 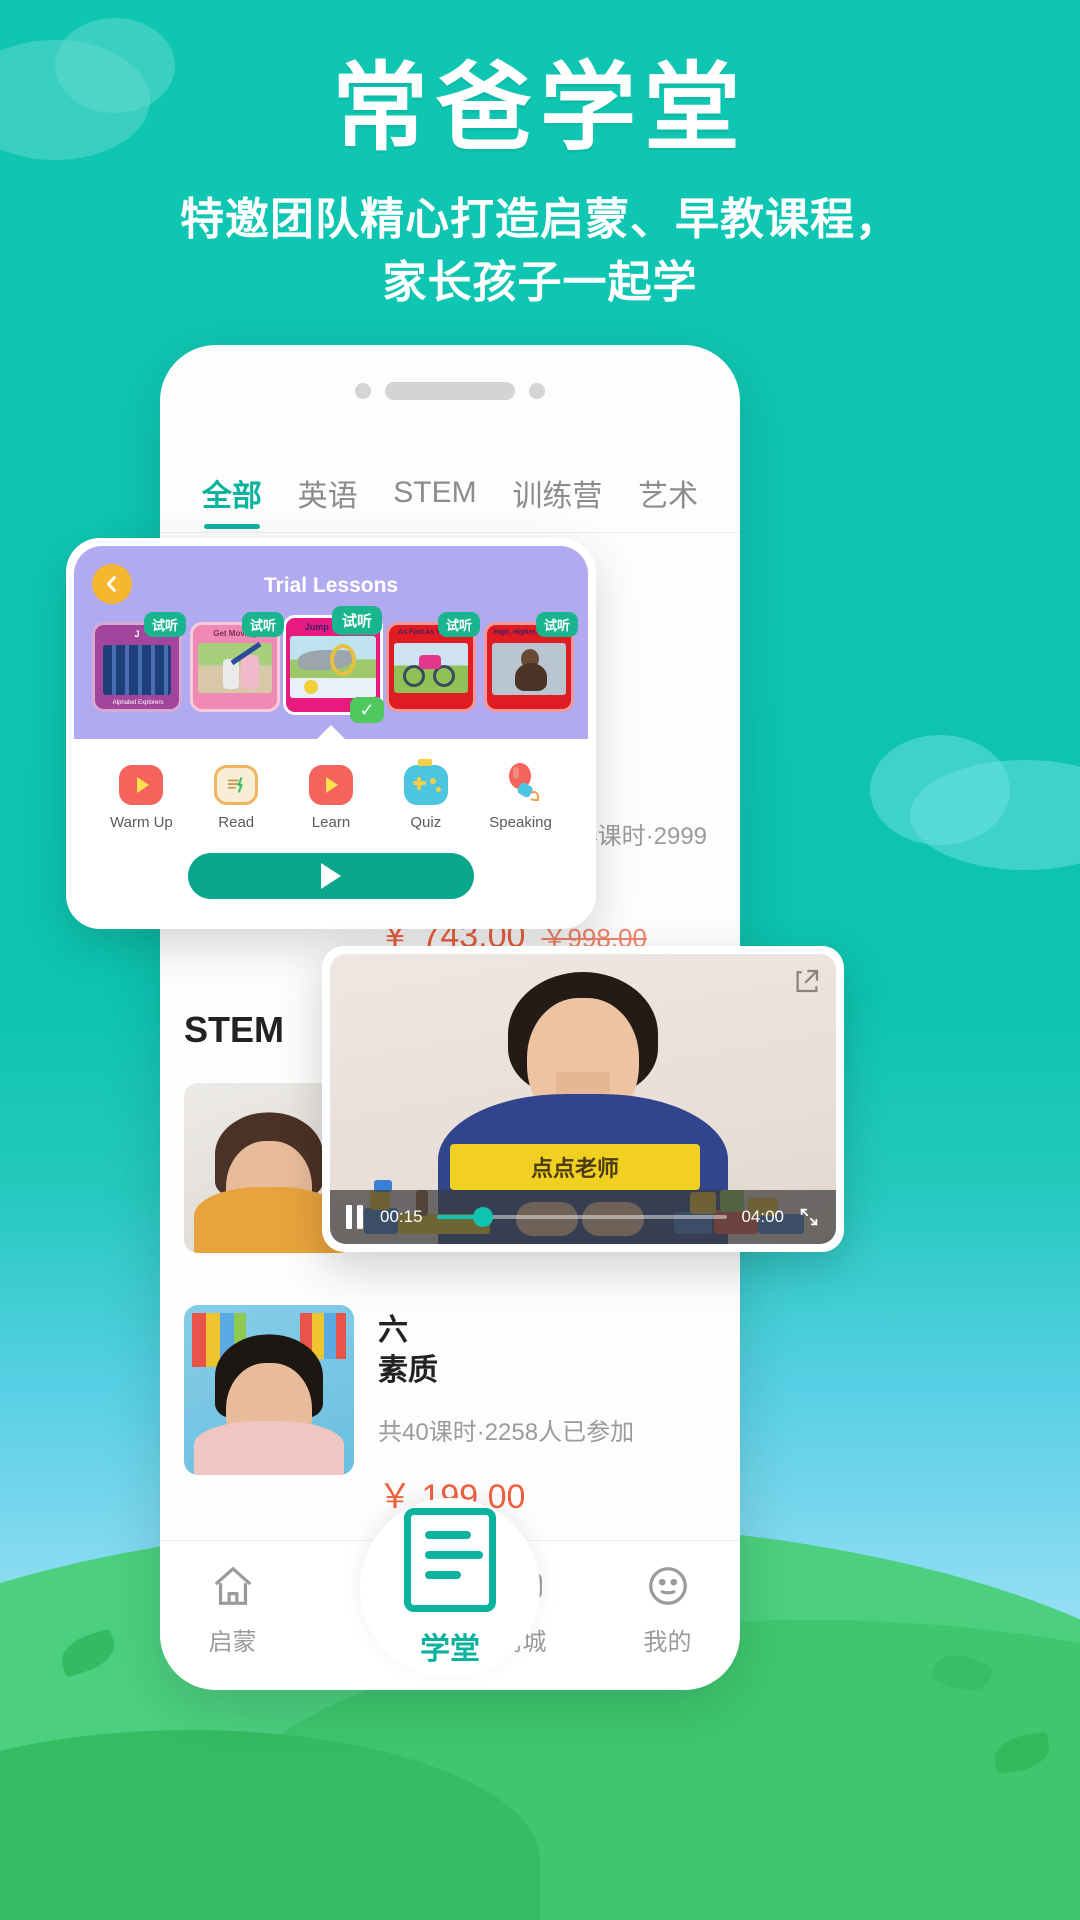 What do you see at coordinates (450, 1560) in the screenshot?
I see `book-icon` at bounding box center [450, 1560].